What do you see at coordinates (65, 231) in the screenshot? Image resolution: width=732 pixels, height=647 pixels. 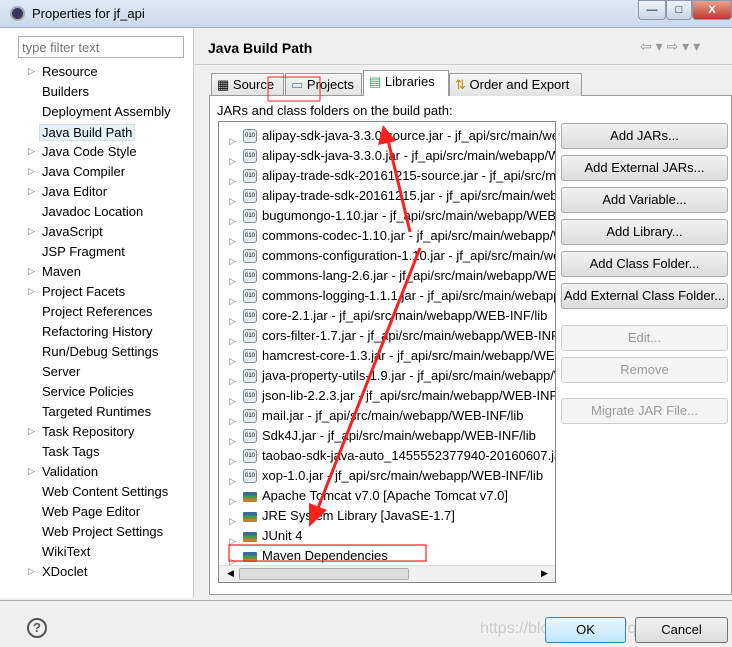 I see `nav-item: ▷ JavaScript` at bounding box center [65, 231].